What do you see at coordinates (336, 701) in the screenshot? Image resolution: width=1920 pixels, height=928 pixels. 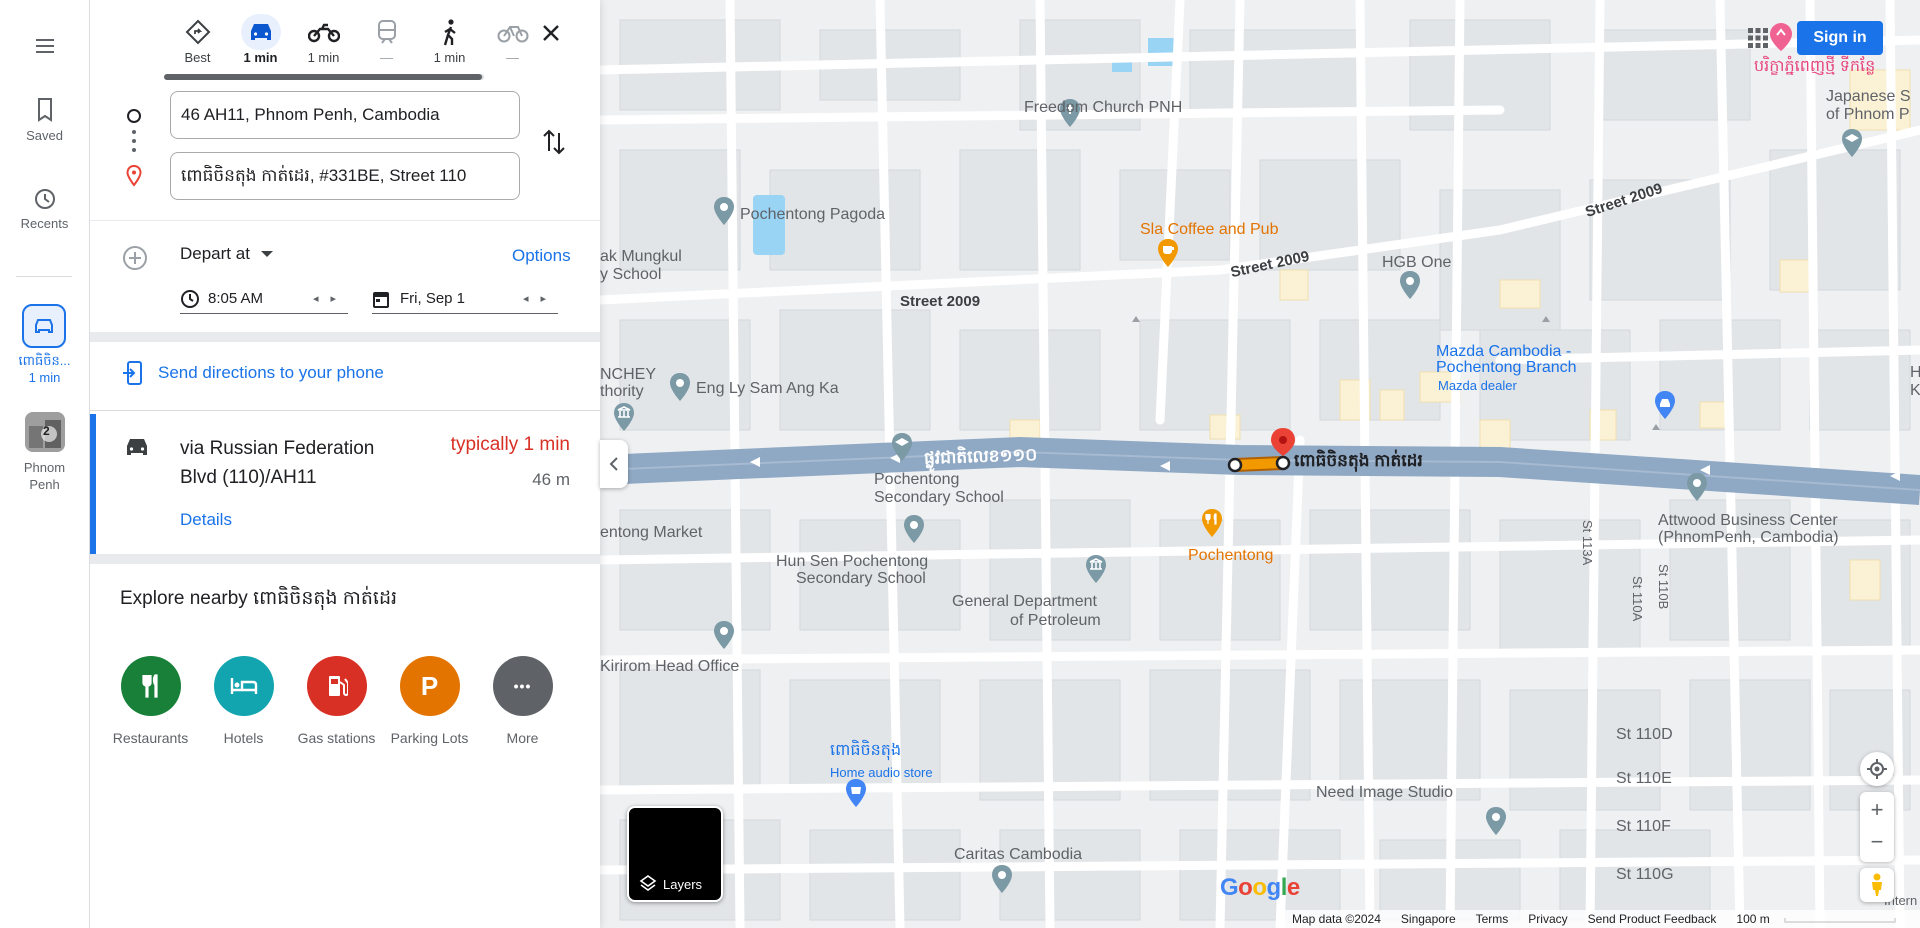 I see `category-gas-stations: Gas stations` at bounding box center [336, 701].